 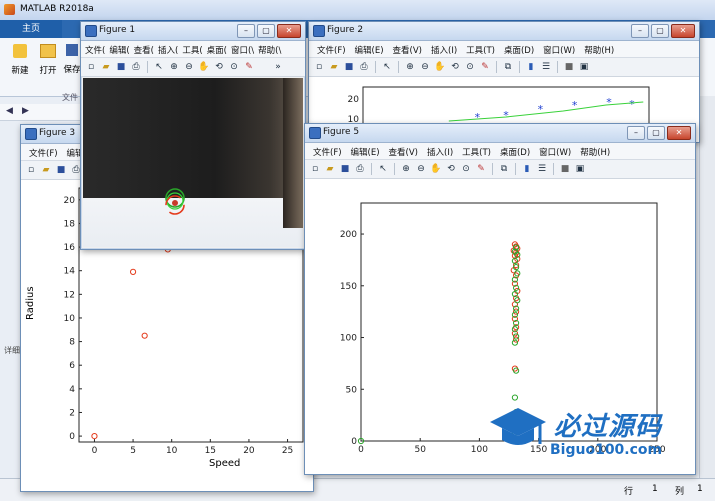 I want to click on y-tick-label: 150, so click(x=348, y=287).